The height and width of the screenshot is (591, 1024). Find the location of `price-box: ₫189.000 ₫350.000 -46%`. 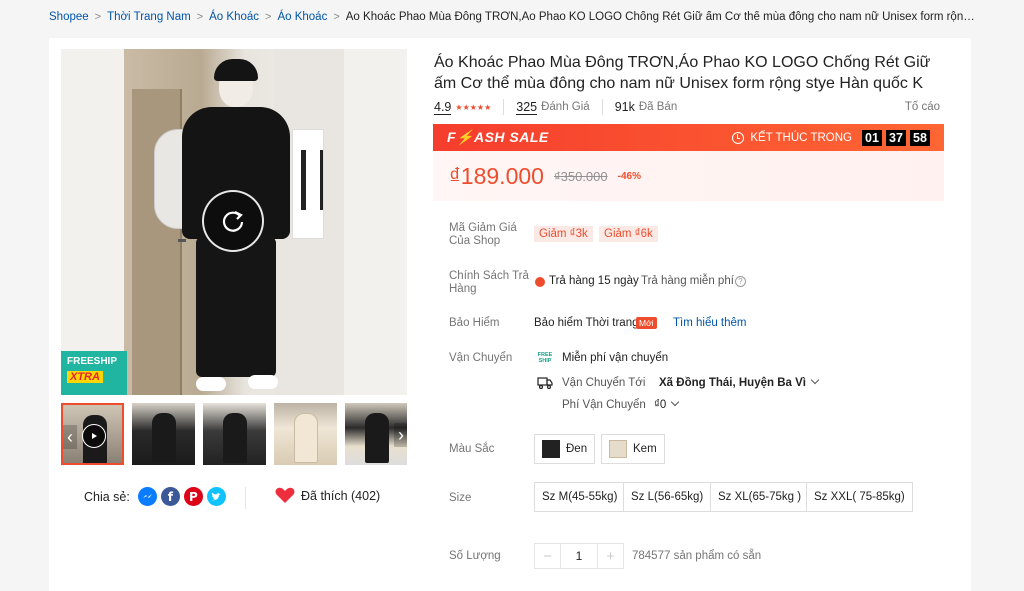

price-box: ₫189.000 ₫350.000 -46% is located at coordinates (688, 176).